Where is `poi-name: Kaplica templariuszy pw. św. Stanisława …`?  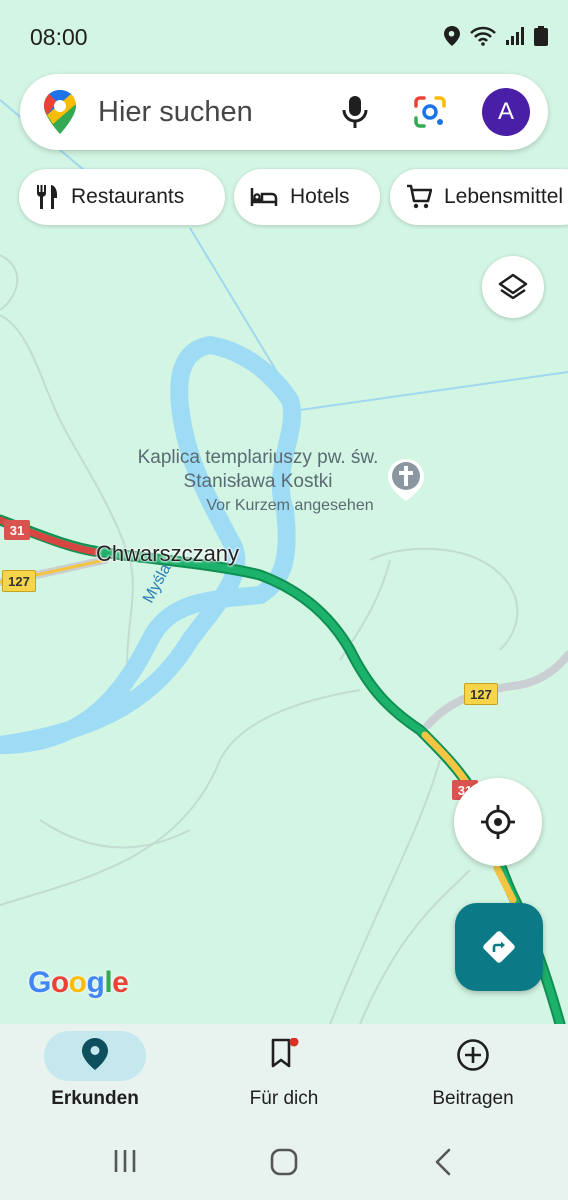
poi-name: Kaplica templariuszy pw. św. Stanisława … is located at coordinates (258, 470).